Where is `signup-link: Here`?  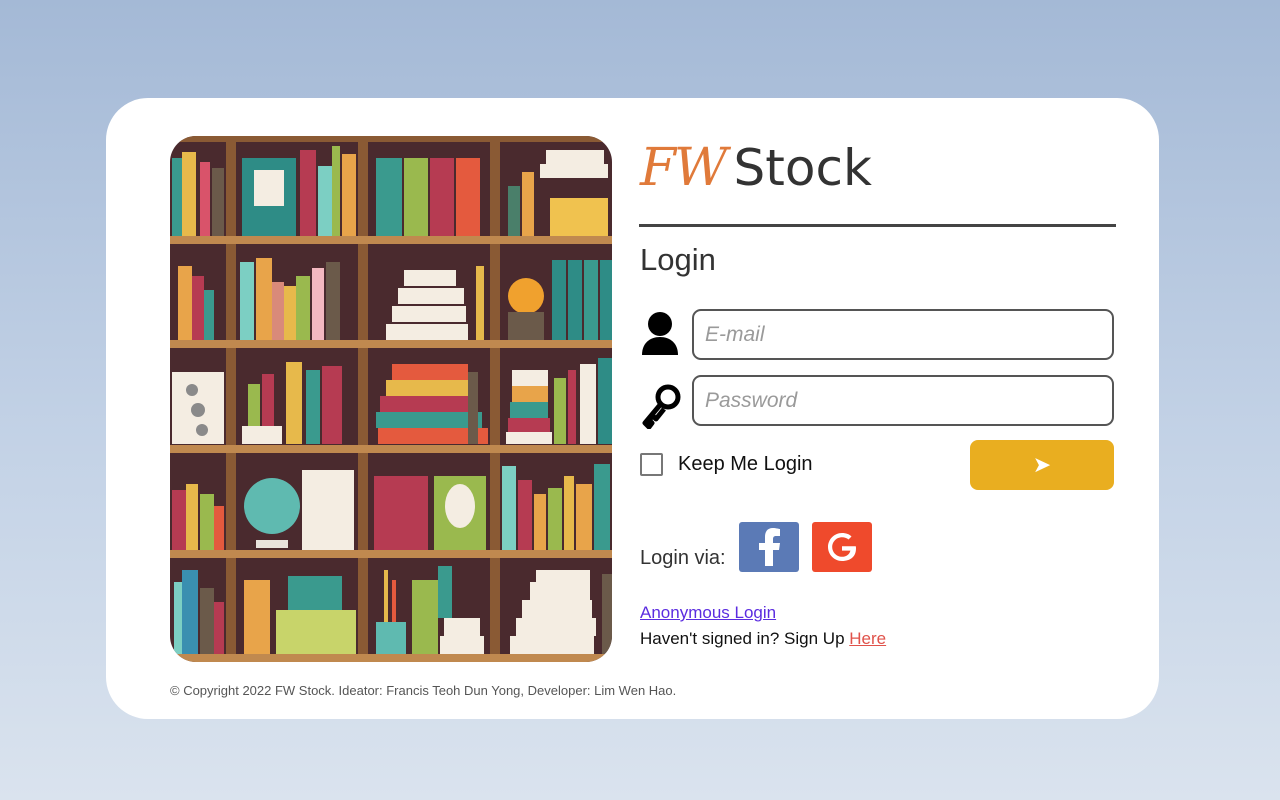 signup-link: Here is located at coordinates (867, 638).